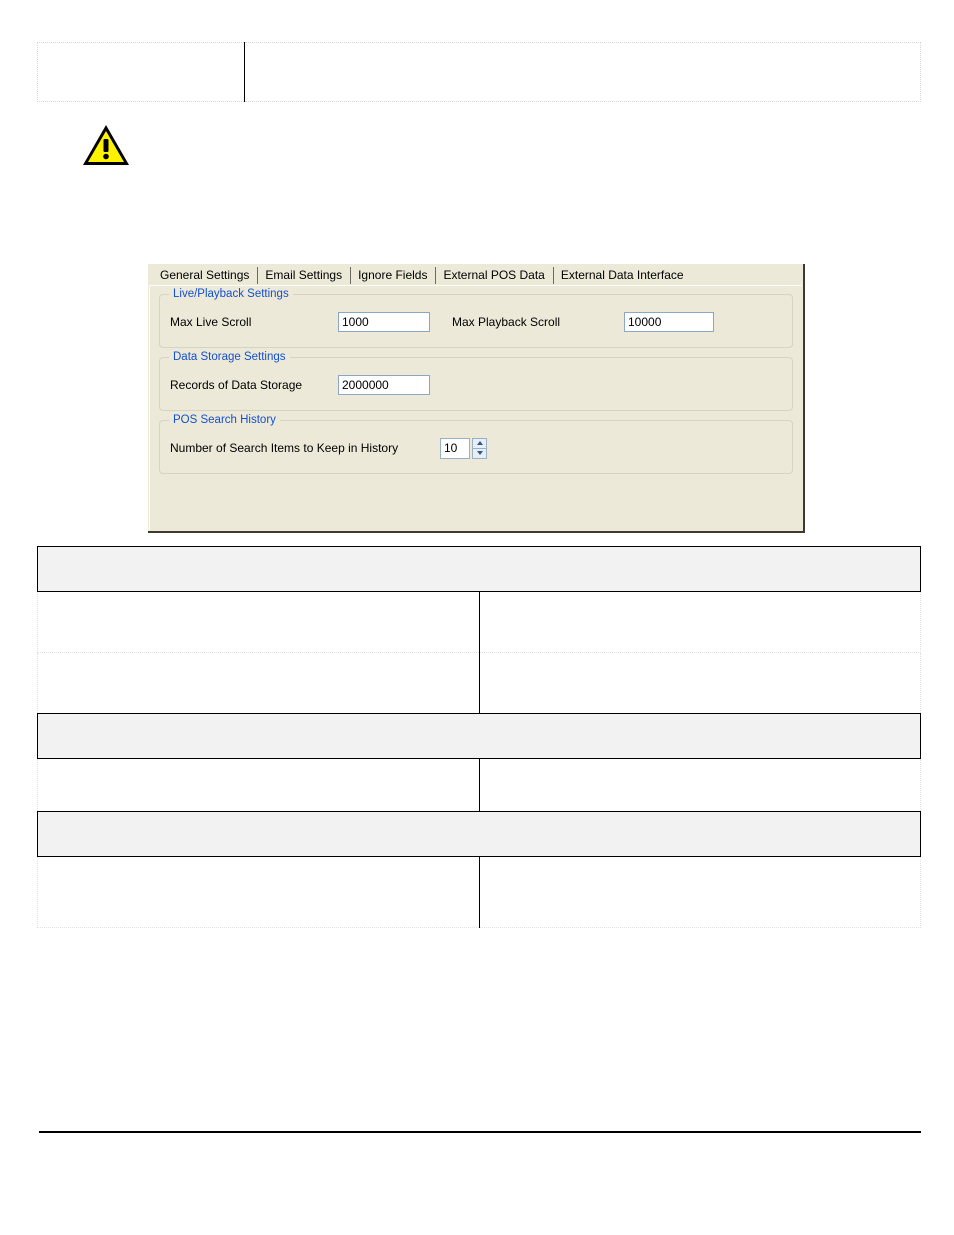 The width and height of the screenshot is (954, 1235). I want to click on stepper-increment-button, so click(479, 443).